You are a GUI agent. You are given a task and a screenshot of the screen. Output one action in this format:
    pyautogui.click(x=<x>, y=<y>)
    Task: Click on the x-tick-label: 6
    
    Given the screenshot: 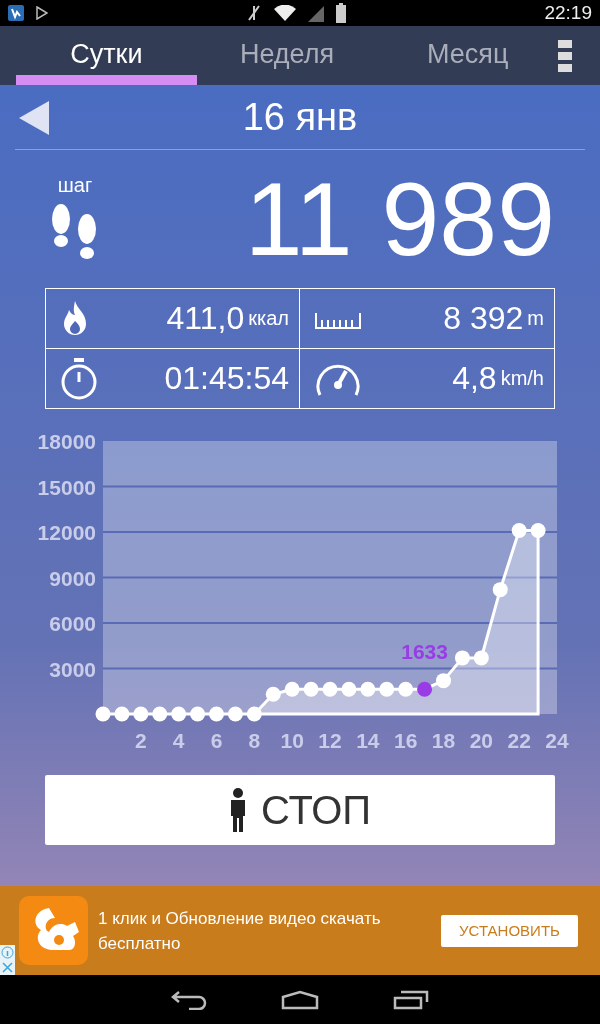 What is the action you would take?
    pyautogui.click(x=216, y=740)
    